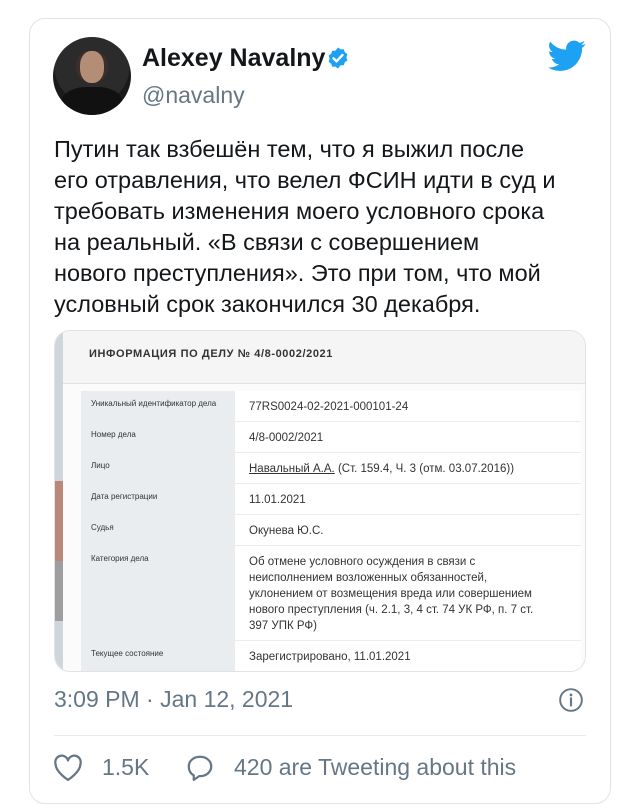 This screenshot has height=809, width=640. I want to click on row-value: 11.01.2021, so click(408, 499).